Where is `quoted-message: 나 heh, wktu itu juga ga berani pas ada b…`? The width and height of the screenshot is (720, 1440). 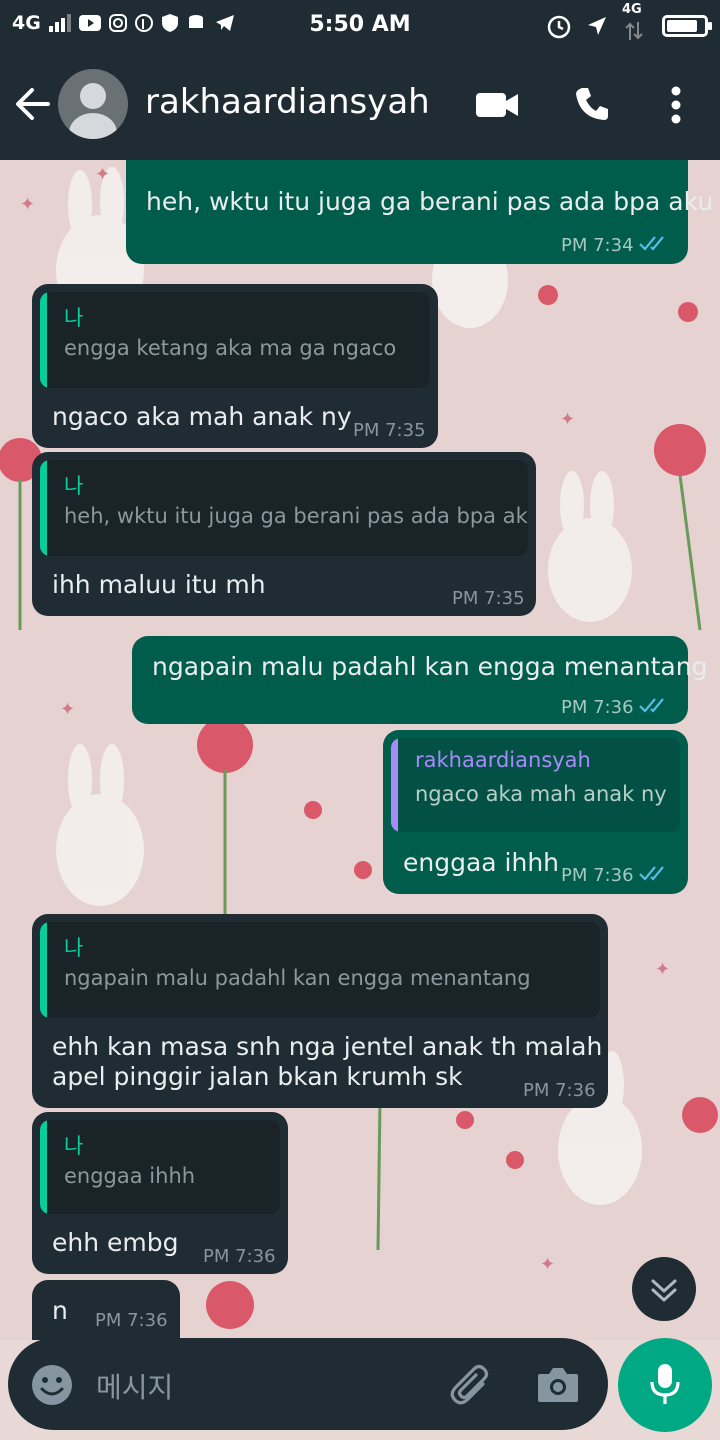
quoted-message: 나 heh, wktu itu juga ga berani pas ada b… is located at coordinates (284, 508).